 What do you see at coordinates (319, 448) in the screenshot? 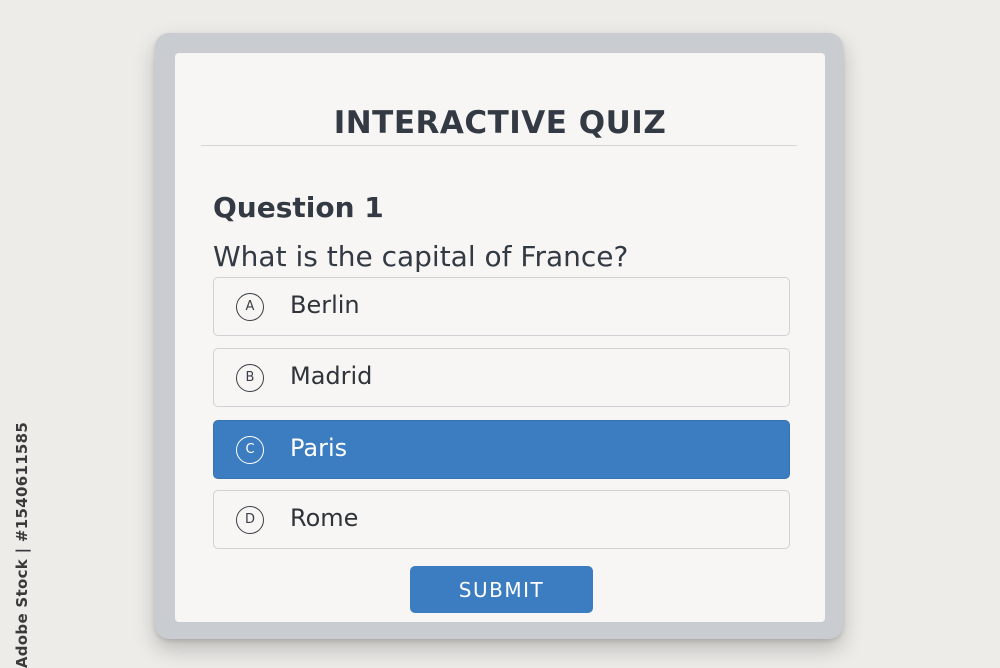
I see `option-c-label: Paris` at bounding box center [319, 448].